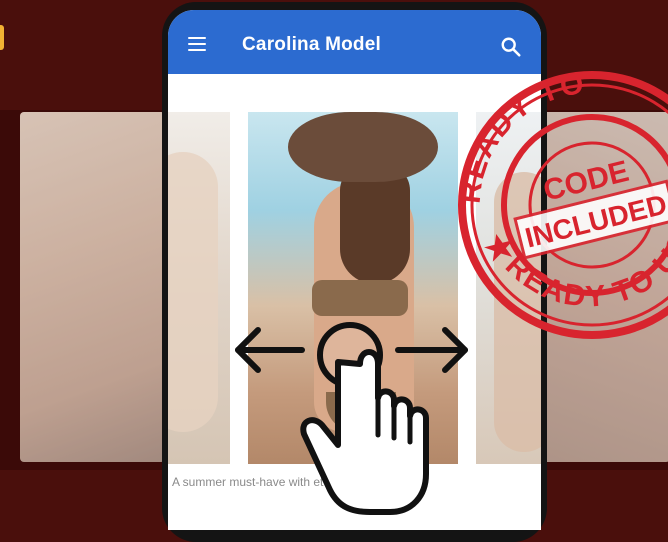 Image resolution: width=668 pixels, height=542 pixels. I want to click on app-title: Carolina Model, so click(311, 44).